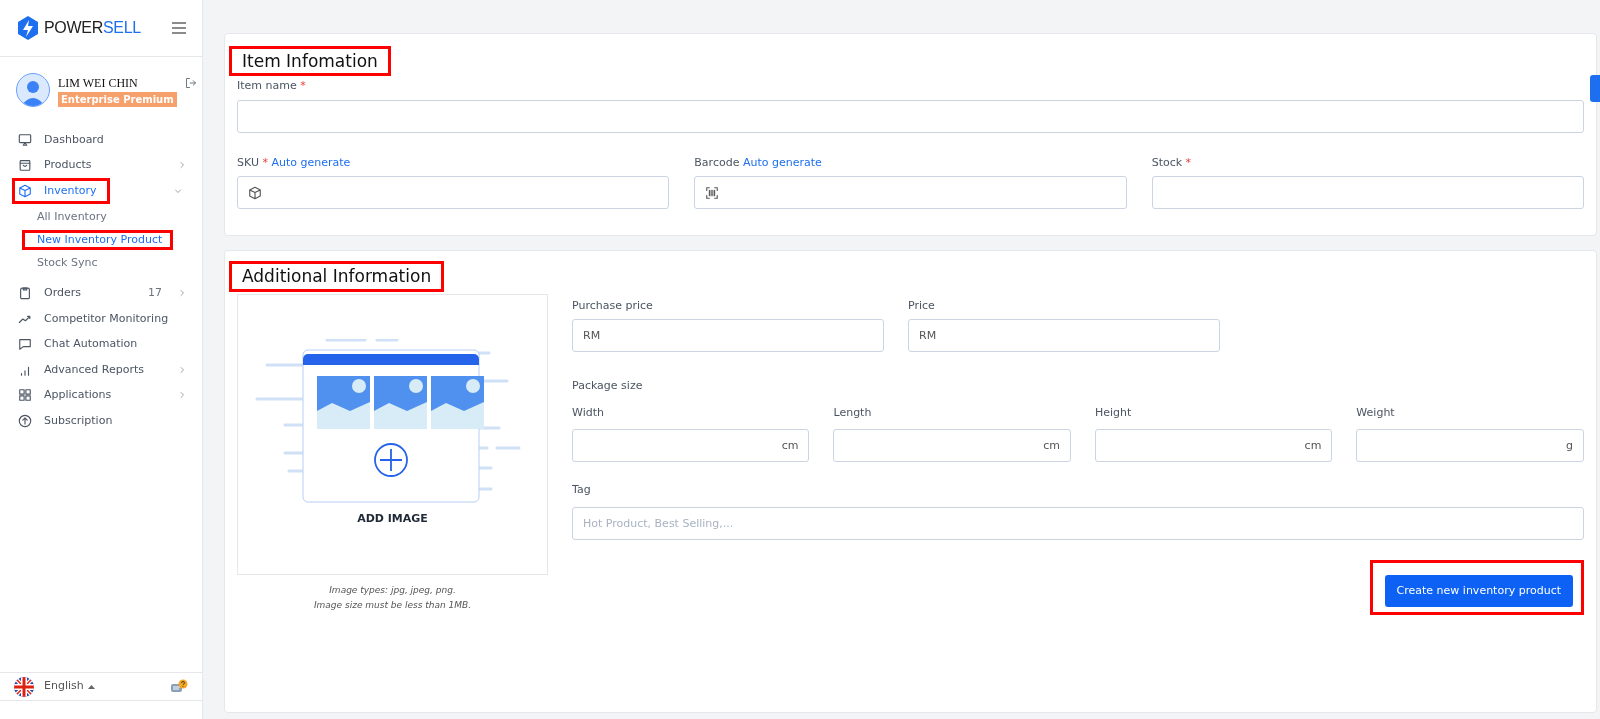  Describe the element at coordinates (392, 590) in the screenshot. I see `image-note: Image types: jpg, jpeg, png.` at that location.